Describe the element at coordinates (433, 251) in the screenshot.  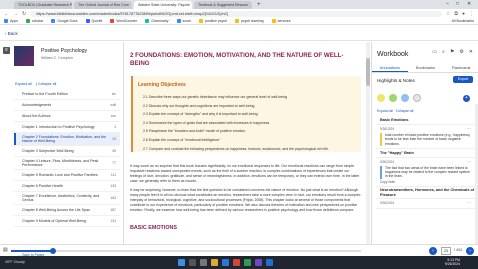
I see `previous-page-button: ‹` at that location.